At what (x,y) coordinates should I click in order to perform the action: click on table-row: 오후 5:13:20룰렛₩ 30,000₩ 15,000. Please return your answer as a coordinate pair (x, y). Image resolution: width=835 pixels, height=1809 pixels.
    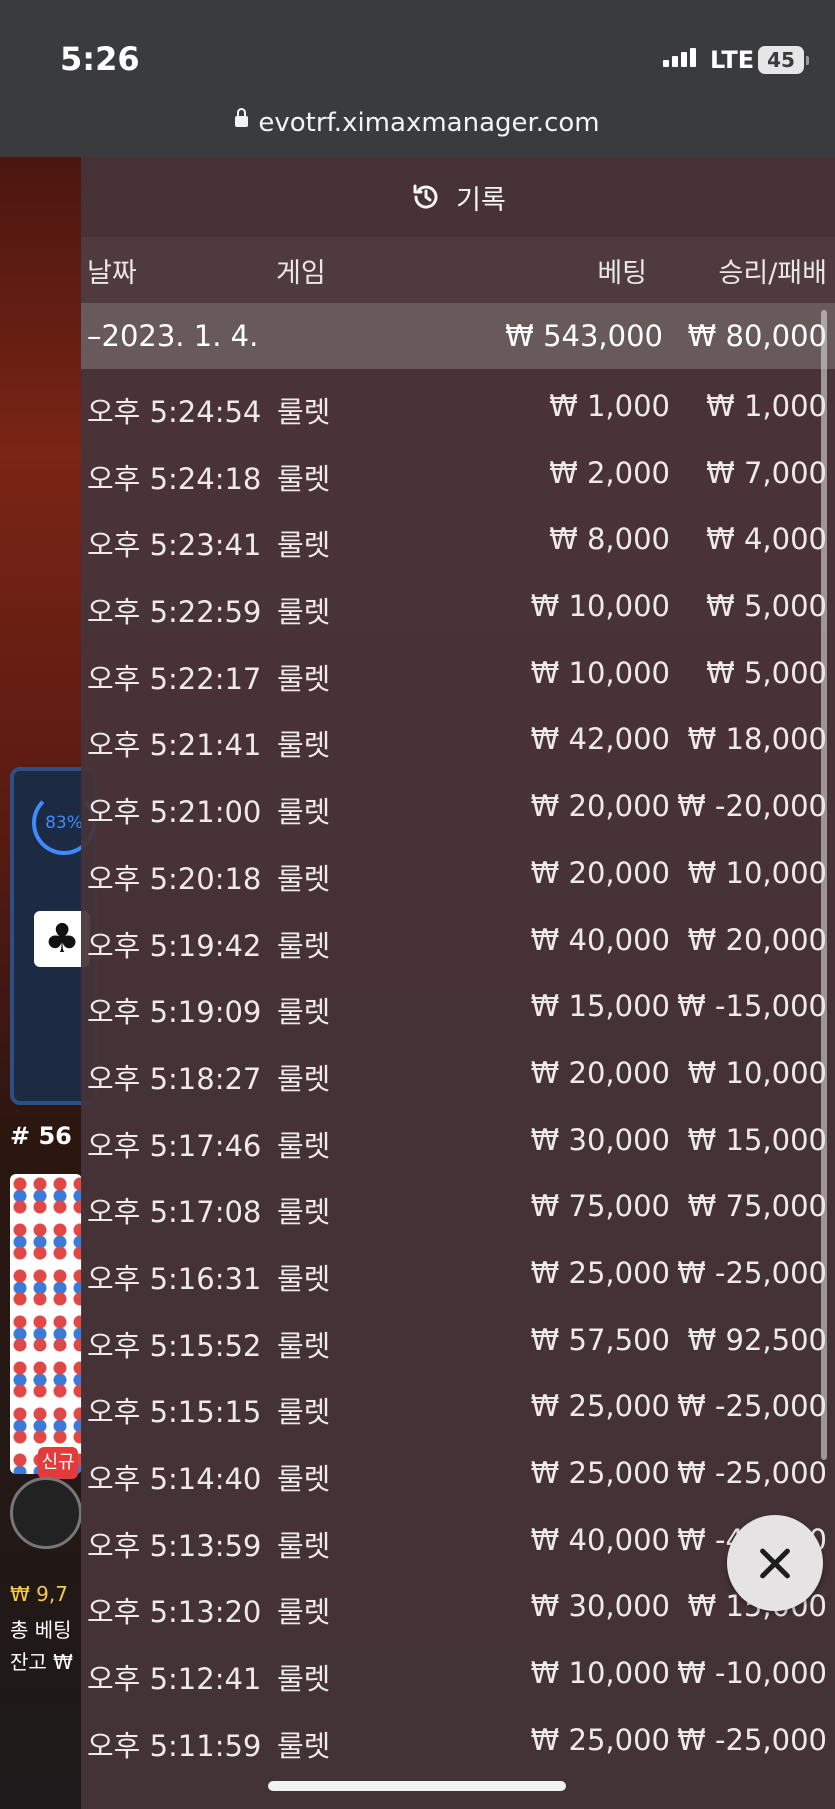
    Looking at the image, I should click on (458, 1602).